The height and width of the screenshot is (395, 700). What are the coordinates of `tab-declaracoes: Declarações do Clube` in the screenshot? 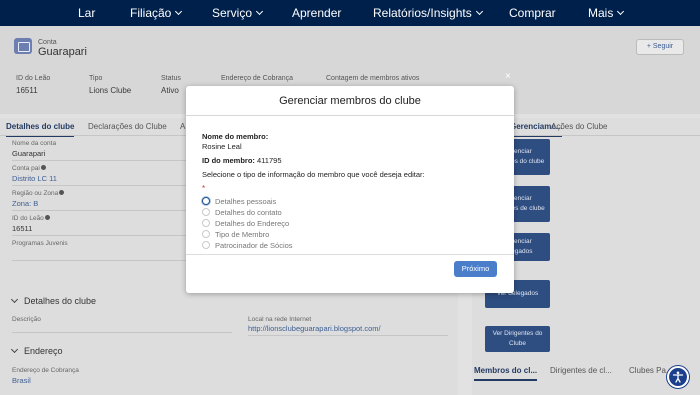 It's located at (127, 126).